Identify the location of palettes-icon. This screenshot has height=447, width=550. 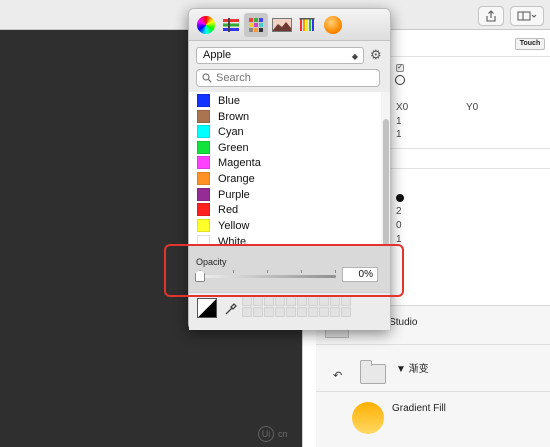
(256, 25).